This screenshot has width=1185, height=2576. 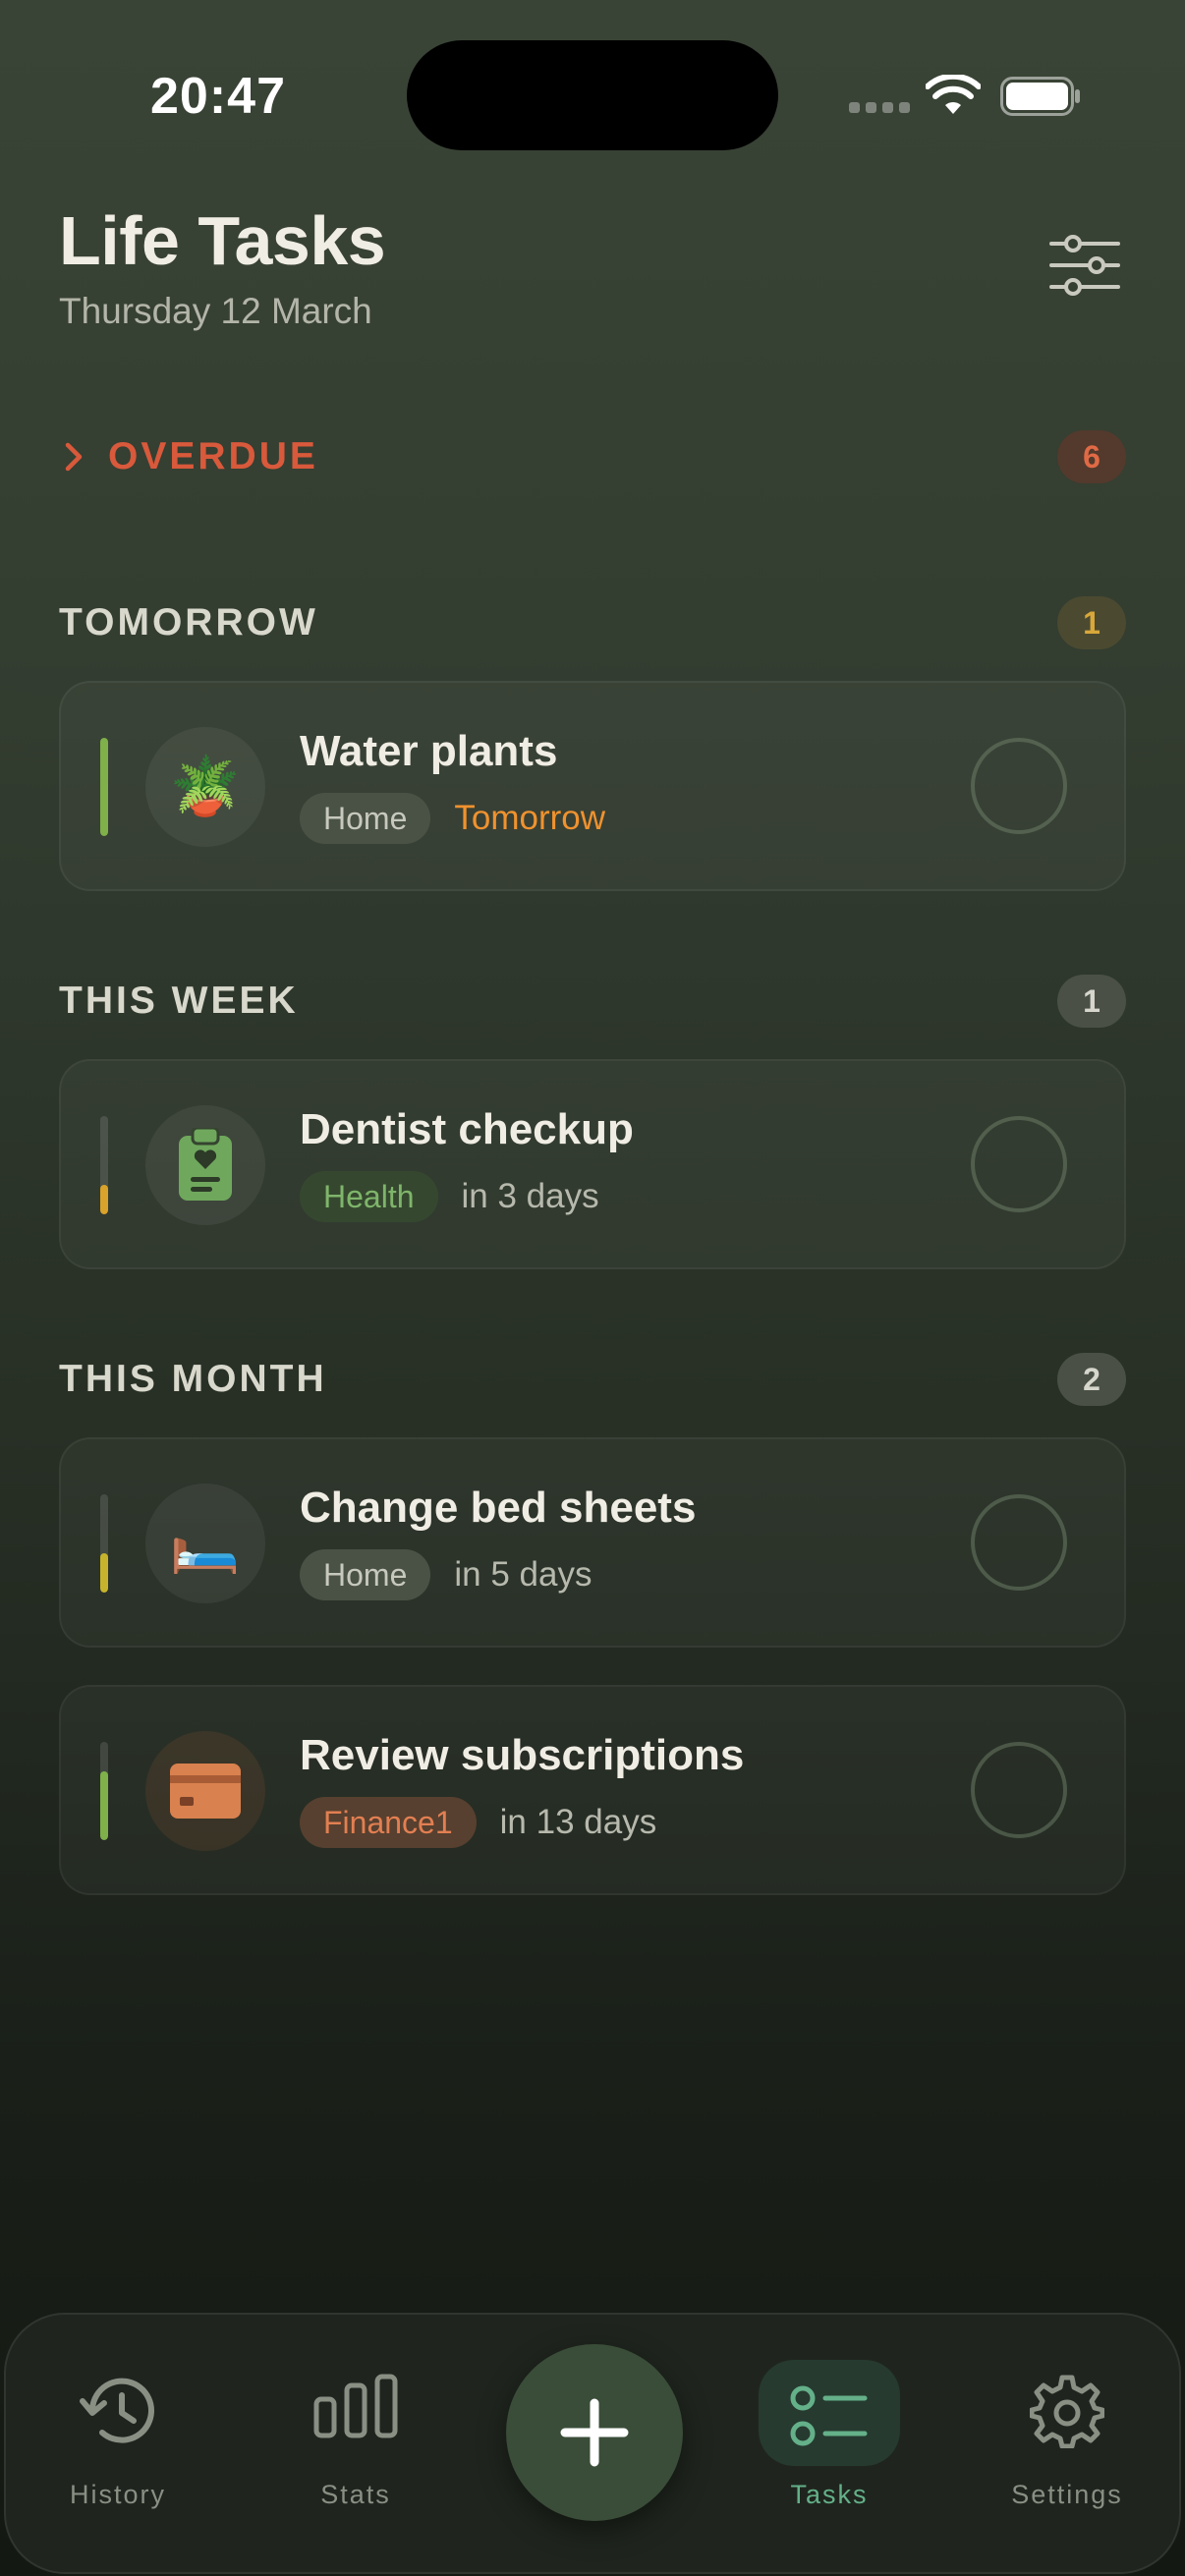 I want to click on category-tag: Finance1, so click(x=388, y=1822).